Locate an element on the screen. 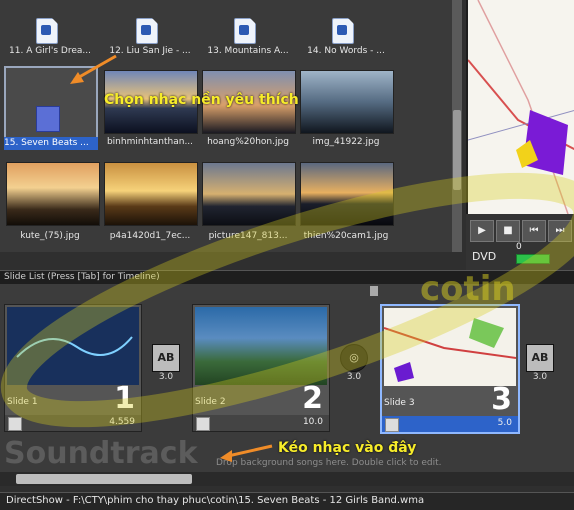 Image resolution: width=574 pixels, height=510 pixels. slide-number: 3 is located at coordinates (501, 399).